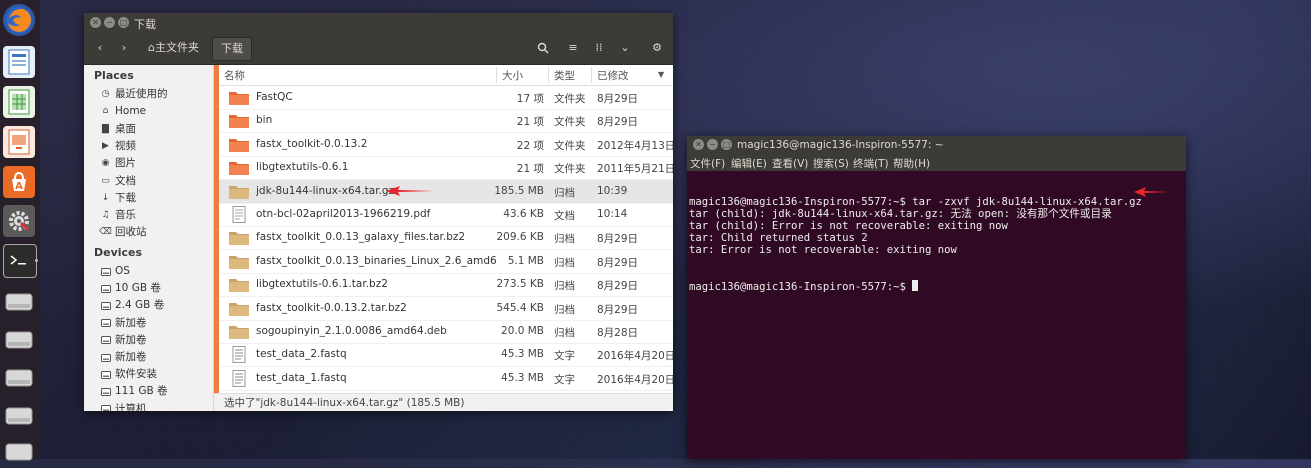 Image resolution: width=1311 pixels, height=468 pixels. I want to click on file-modified: 10:14, so click(612, 214).